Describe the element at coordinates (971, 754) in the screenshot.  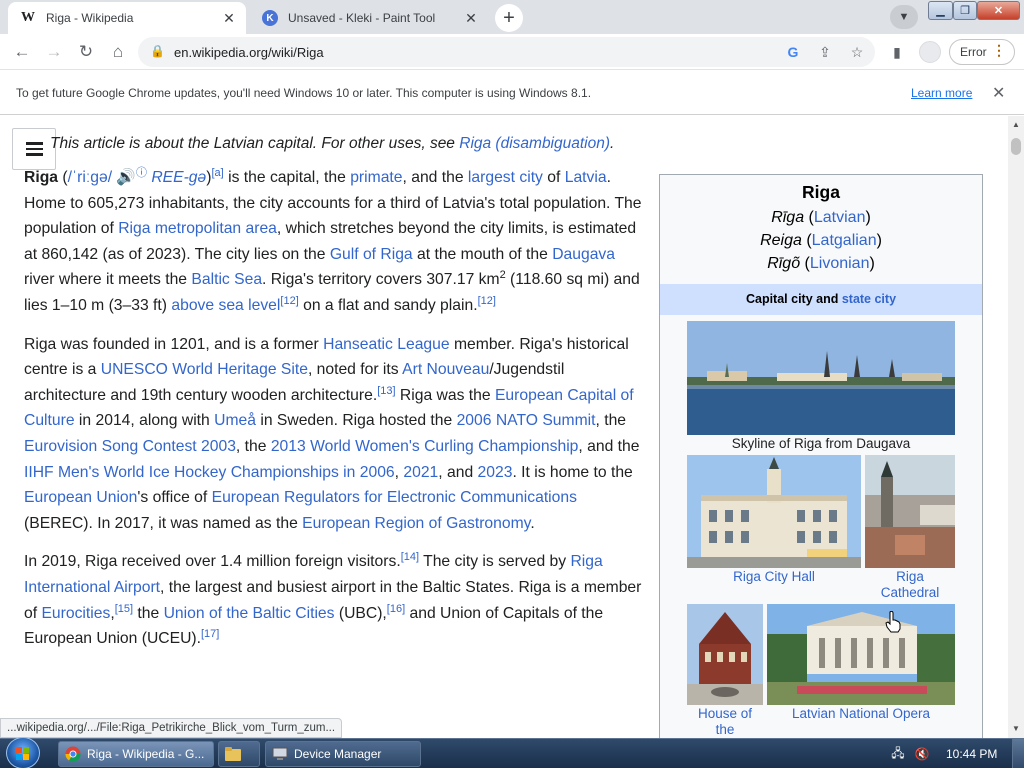
I see `clock: 10:44 PM` at that location.